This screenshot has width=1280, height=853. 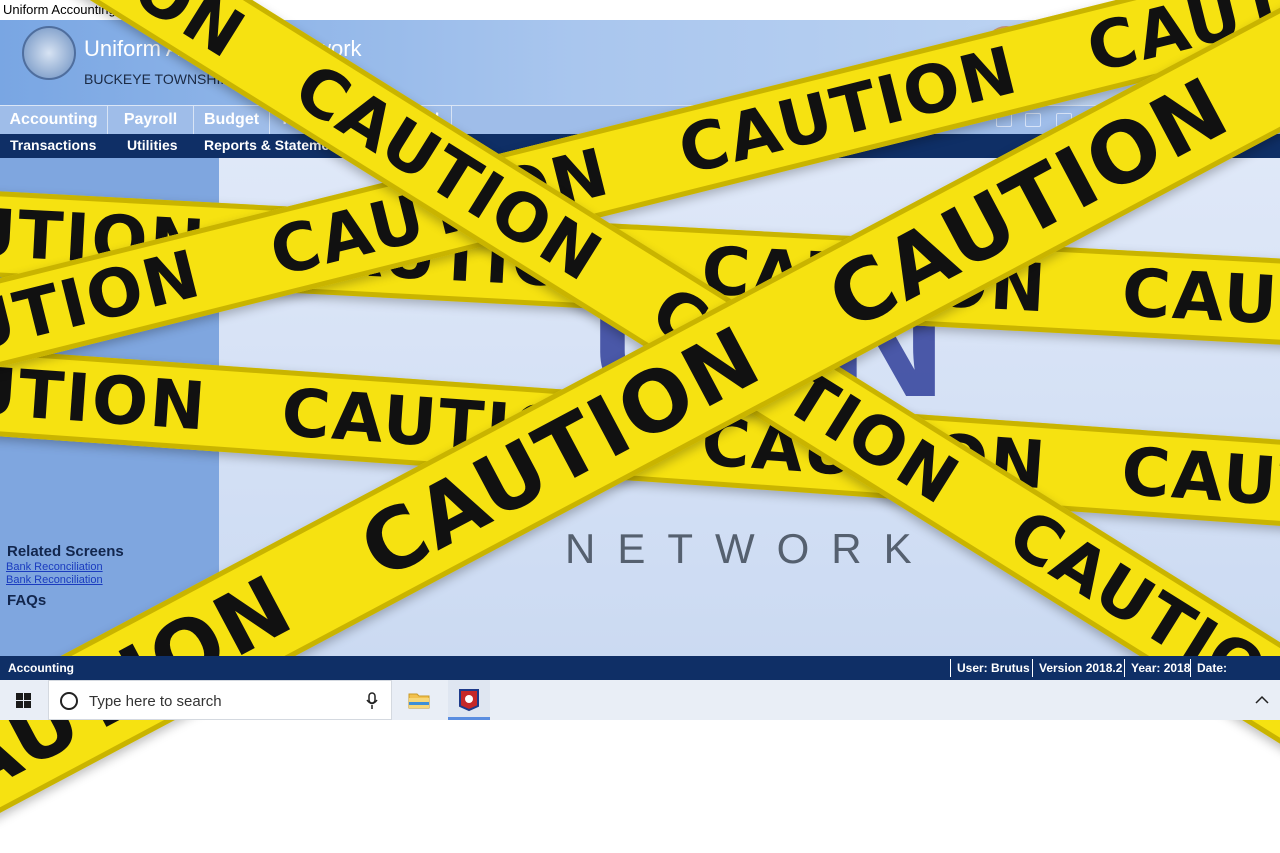 What do you see at coordinates (151, 120) in the screenshot?
I see `nav-payroll: Payroll` at bounding box center [151, 120].